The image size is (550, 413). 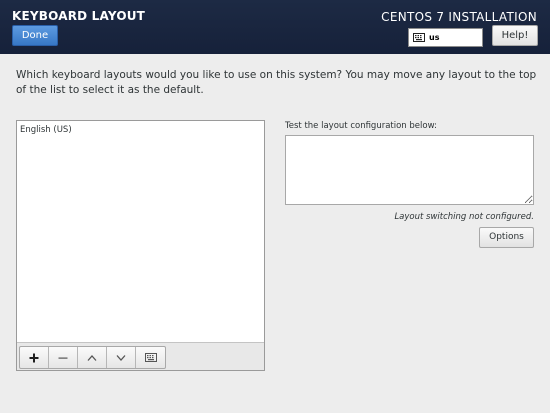 I want to click on layout-toolbar, so click(x=140, y=356).